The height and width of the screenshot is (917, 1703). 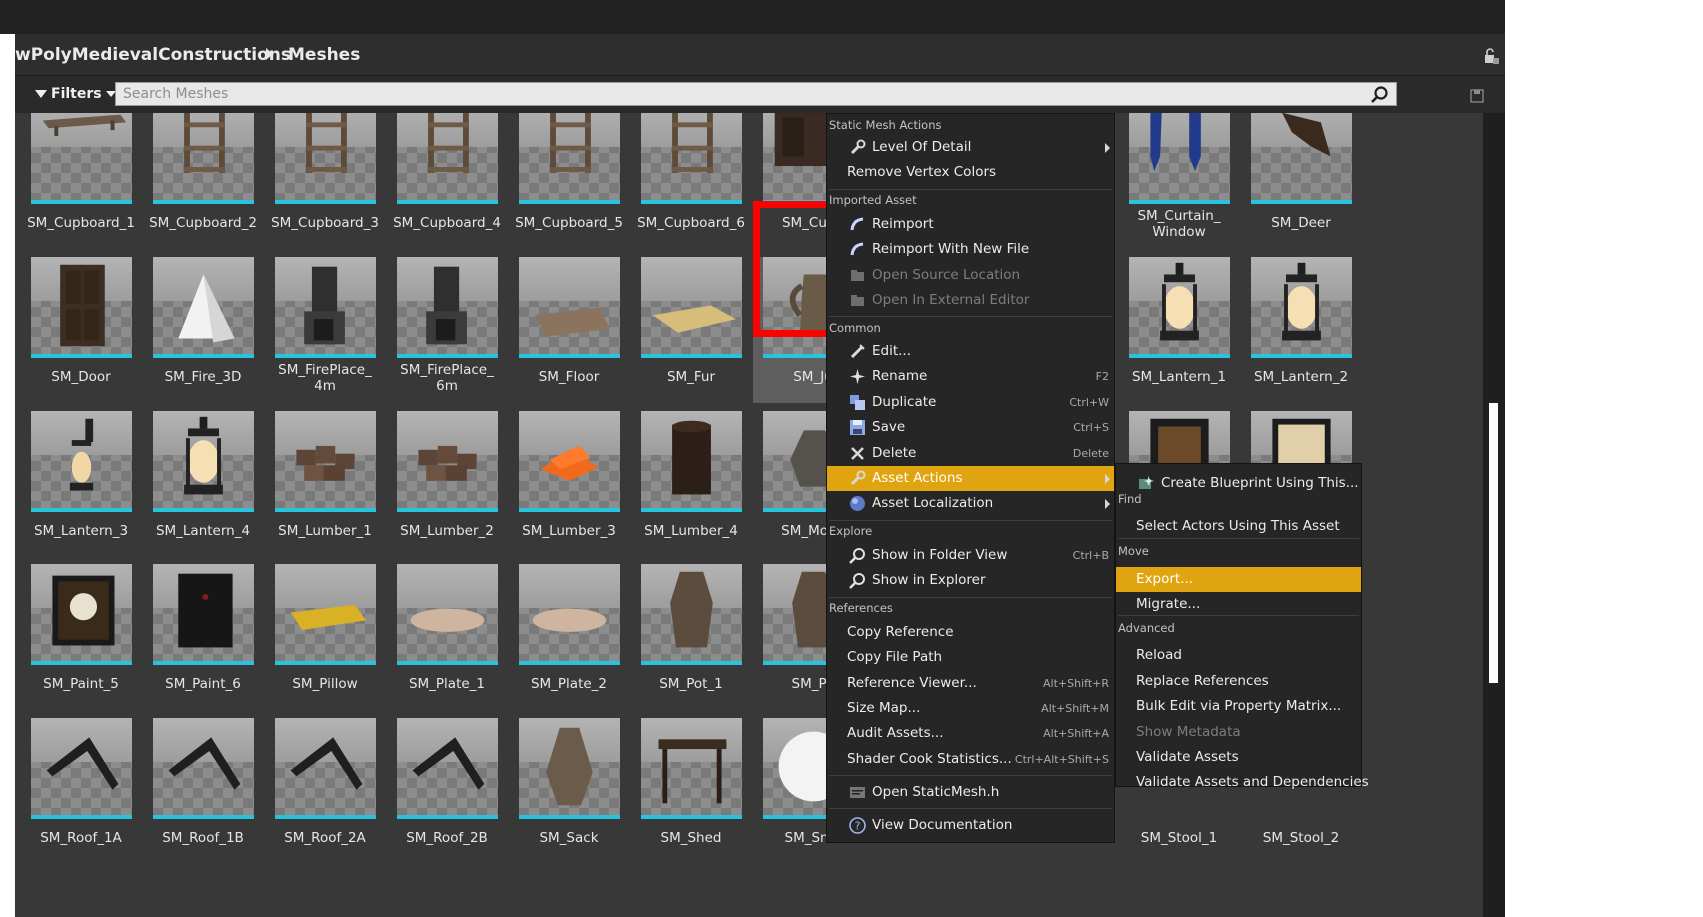 What do you see at coordinates (970, 172) in the screenshot?
I see `menu-item-remove-vertex-colors: Remove Vertex Colors` at bounding box center [970, 172].